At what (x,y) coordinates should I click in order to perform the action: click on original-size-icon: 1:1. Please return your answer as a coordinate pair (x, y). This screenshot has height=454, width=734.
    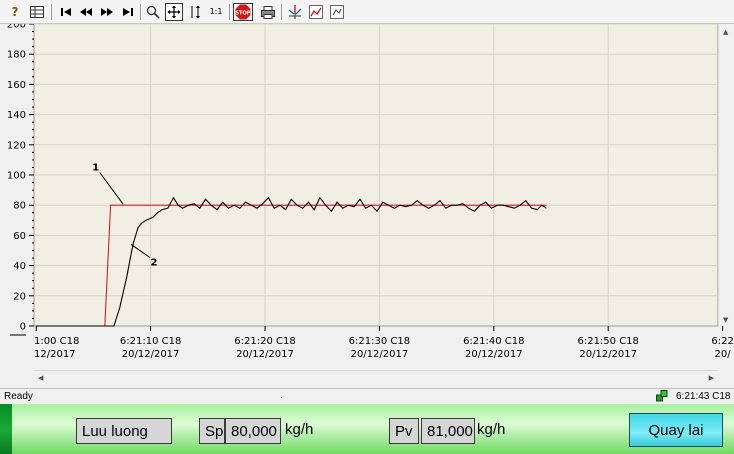
    Looking at the image, I should click on (216, 12).